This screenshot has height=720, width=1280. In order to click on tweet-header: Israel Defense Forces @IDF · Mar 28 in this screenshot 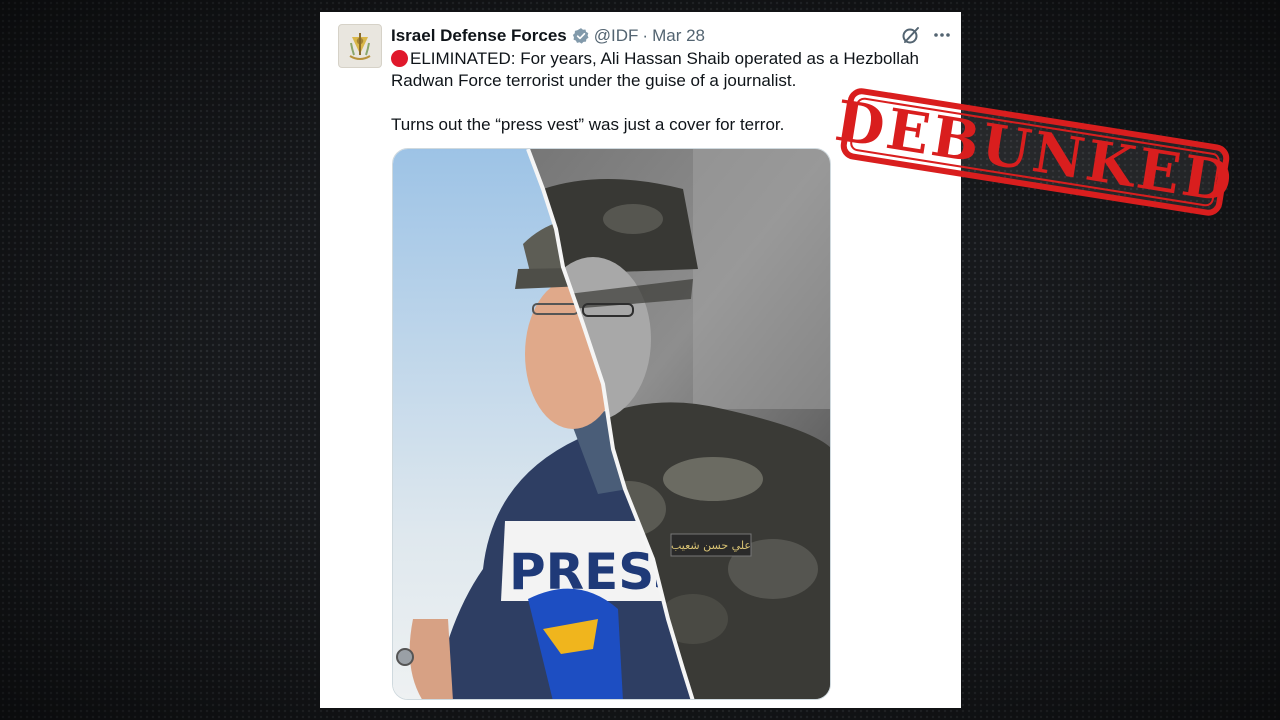, I will do `click(548, 36)`.